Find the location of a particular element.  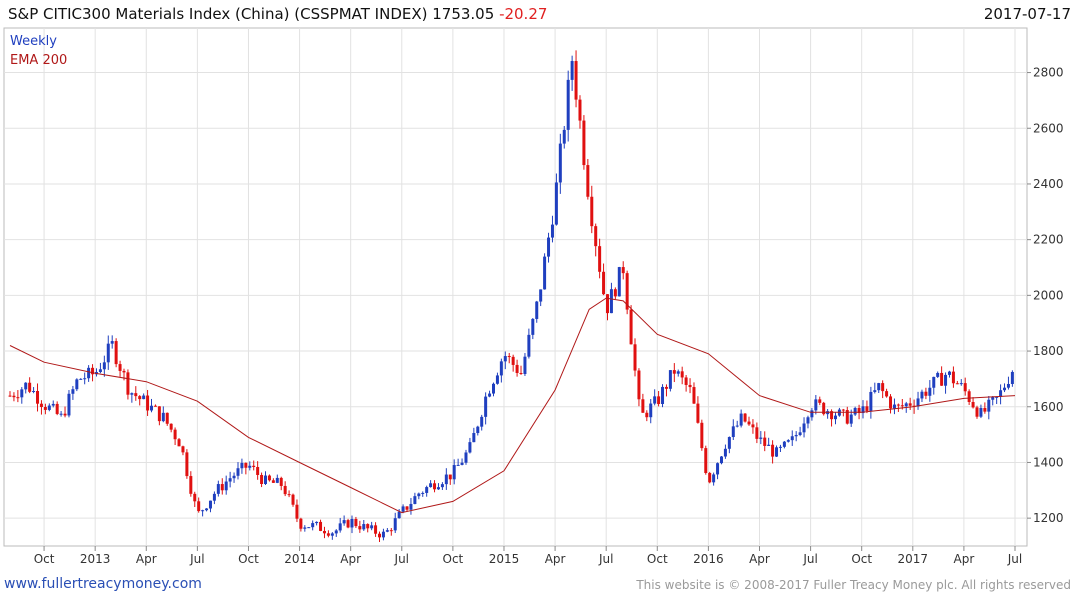

y-tick-label: 2800 is located at coordinates (1048, 73).